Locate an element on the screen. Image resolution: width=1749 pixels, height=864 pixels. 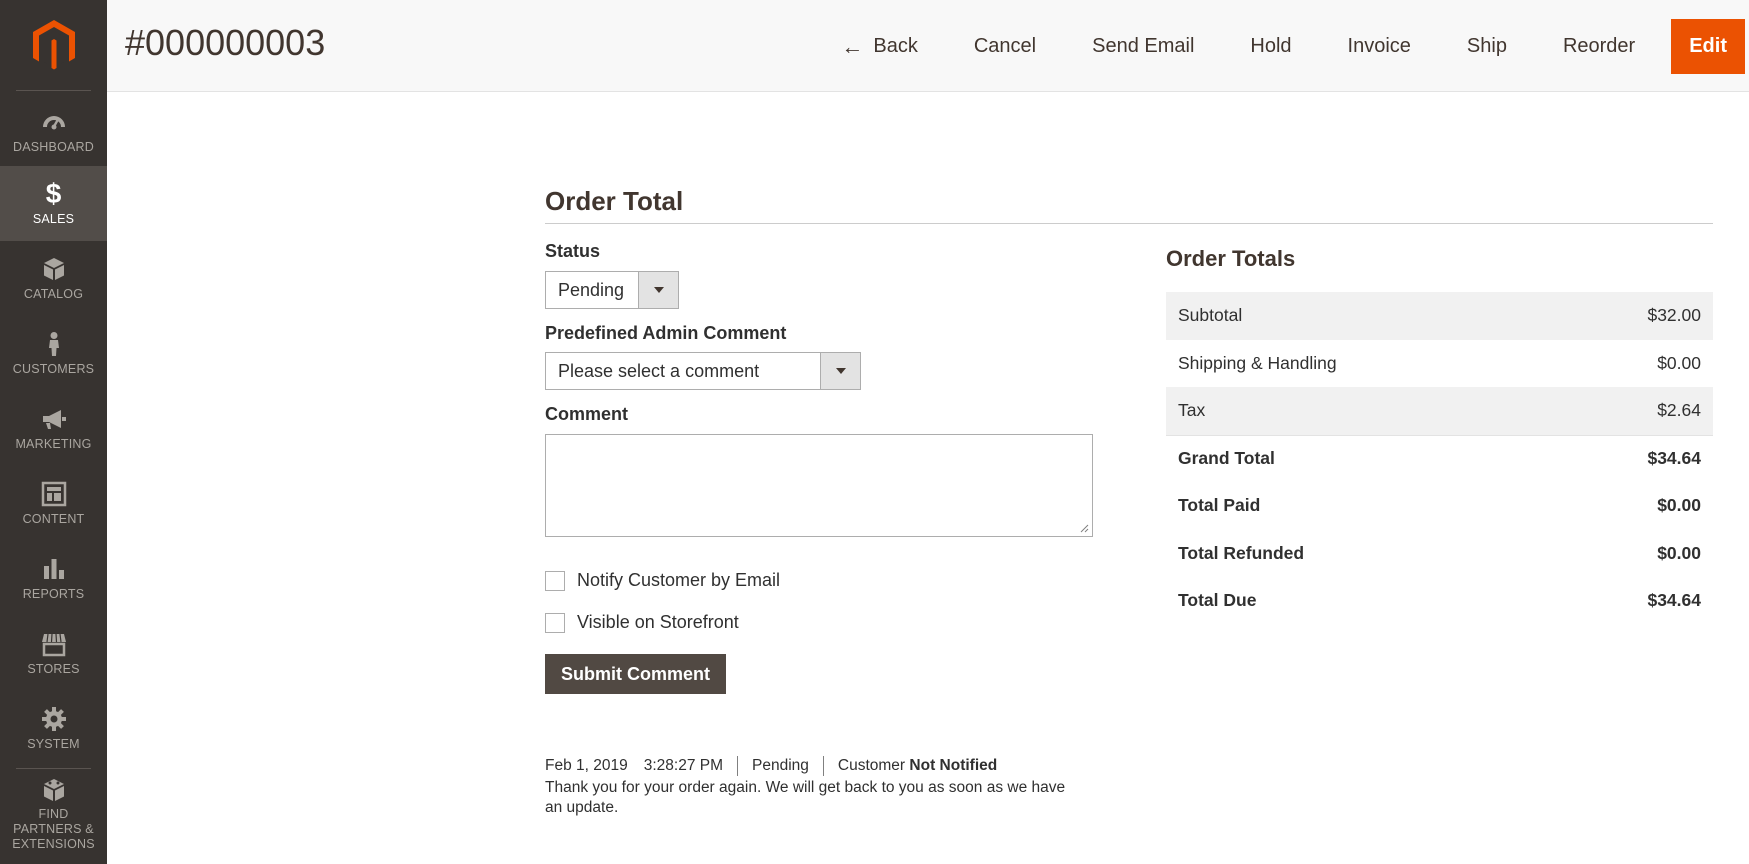
totals-row-label: Total Due is located at coordinates (1217, 600).